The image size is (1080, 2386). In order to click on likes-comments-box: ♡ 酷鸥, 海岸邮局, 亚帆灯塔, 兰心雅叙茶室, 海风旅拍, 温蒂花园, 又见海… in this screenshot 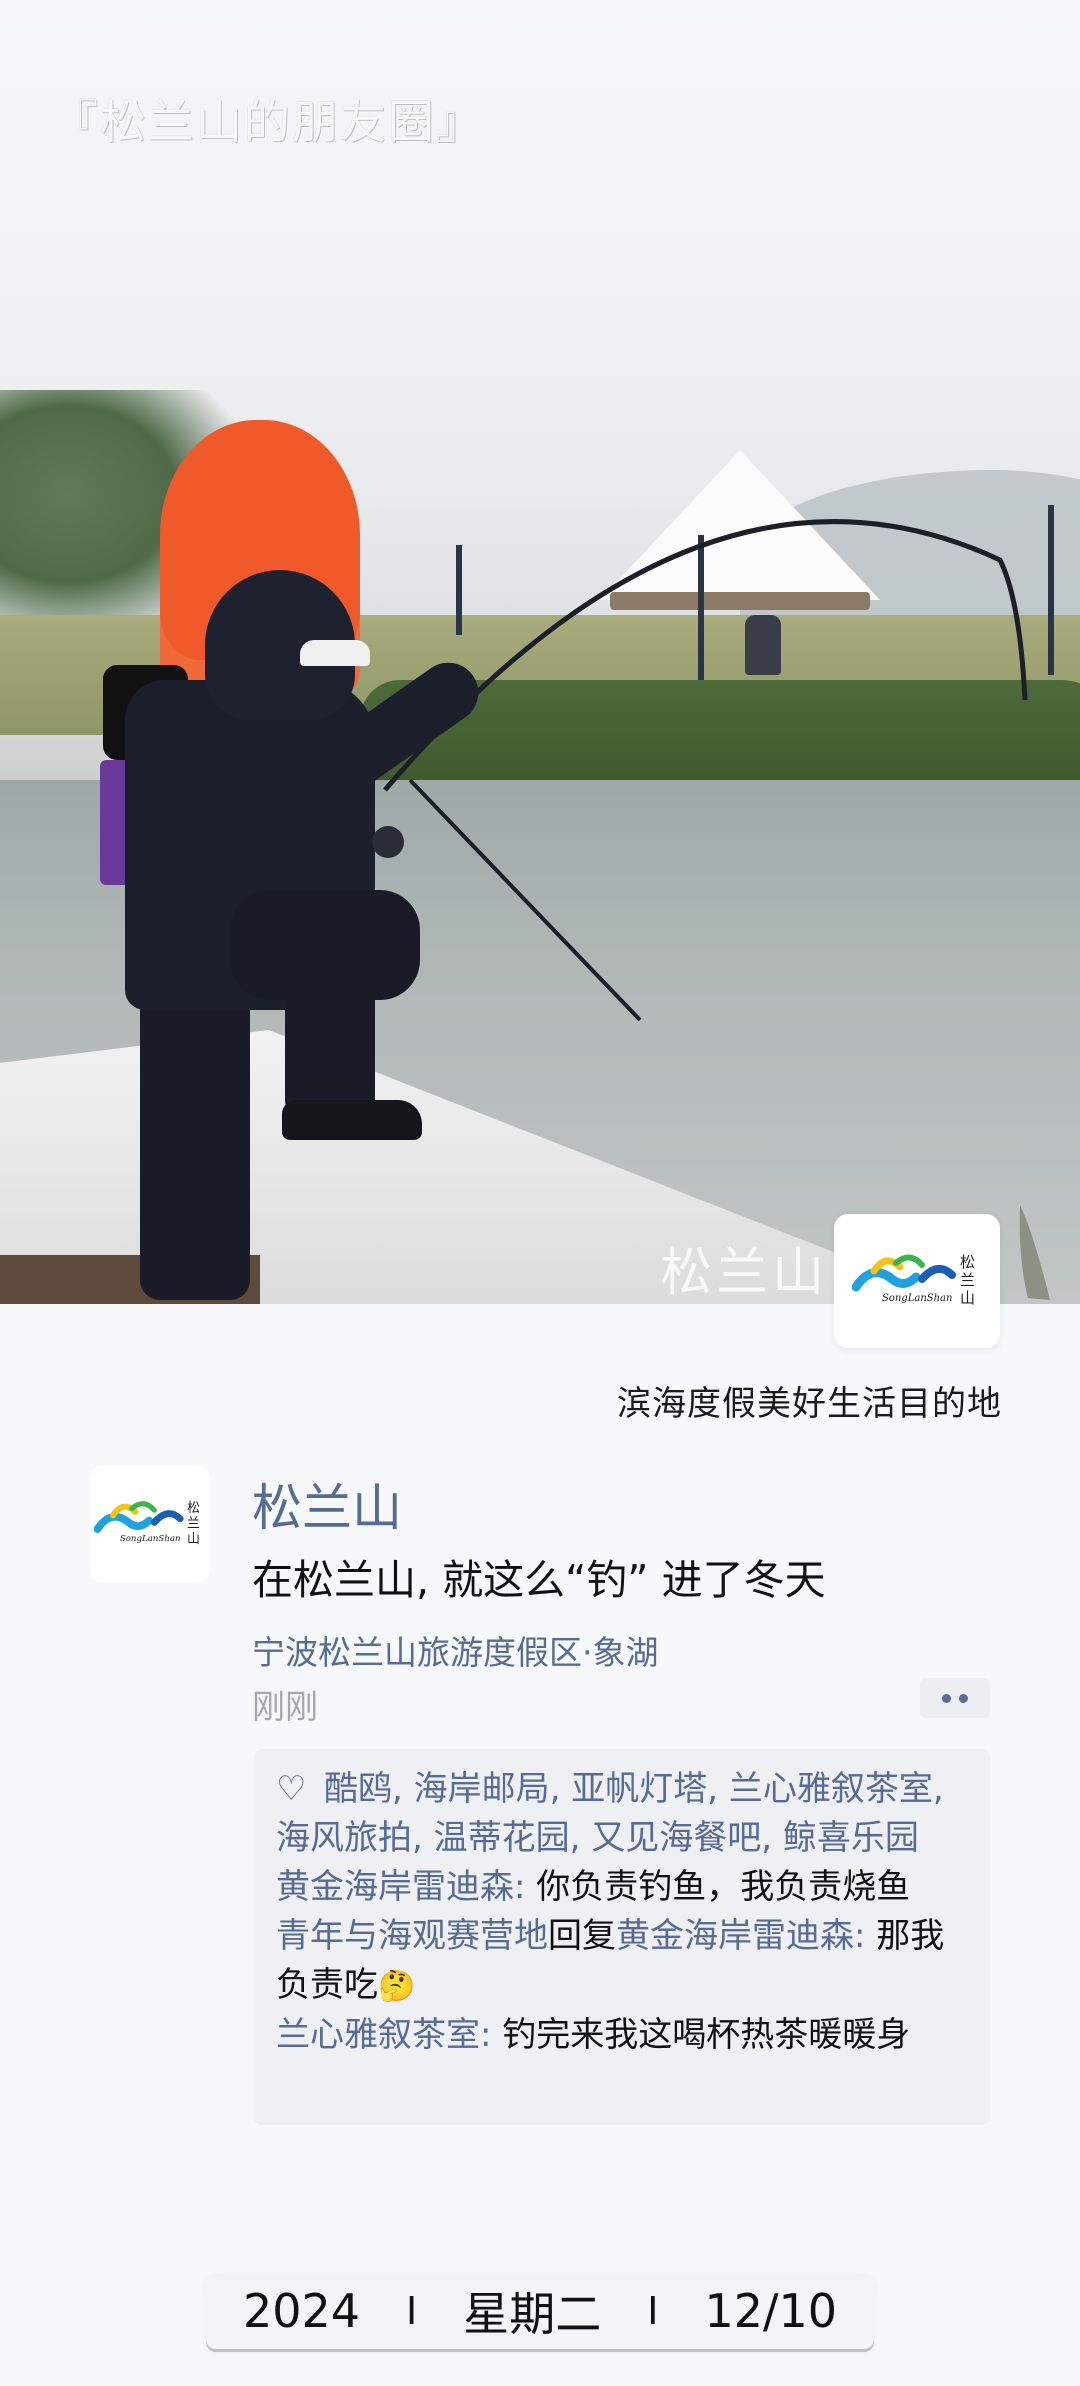, I will do `click(622, 1937)`.